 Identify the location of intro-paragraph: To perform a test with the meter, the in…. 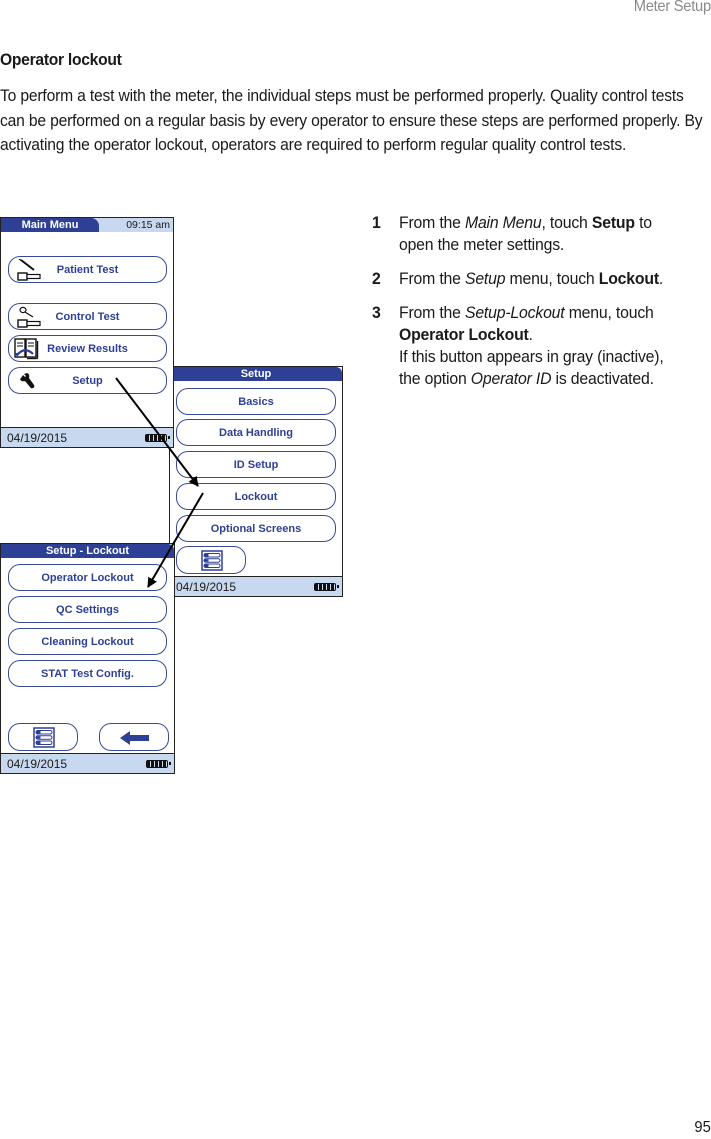
(351, 120).